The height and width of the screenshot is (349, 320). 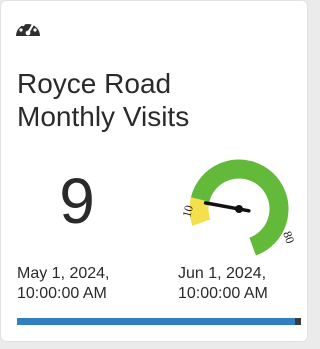 What do you see at coordinates (103, 116) in the screenshot?
I see `widget-title-line-2: Monthly Visits` at bounding box center [103, 116].